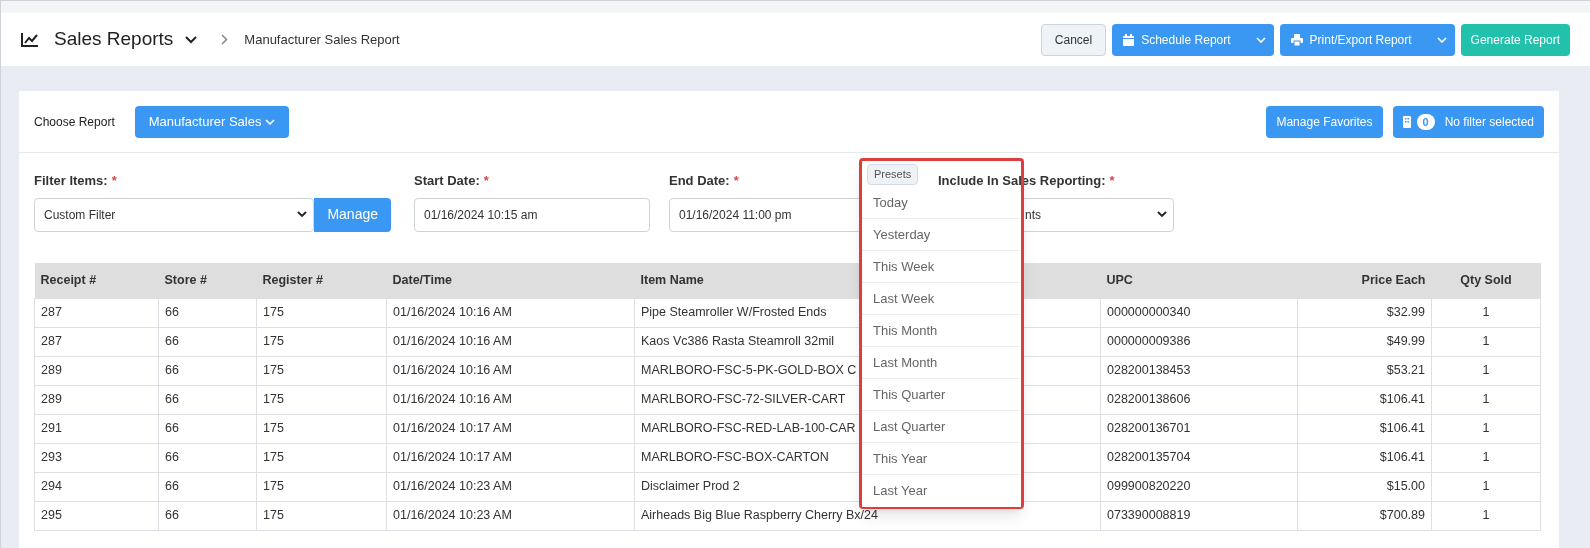  I want to click on table-cell: 028200138606, so click(1199, 399).